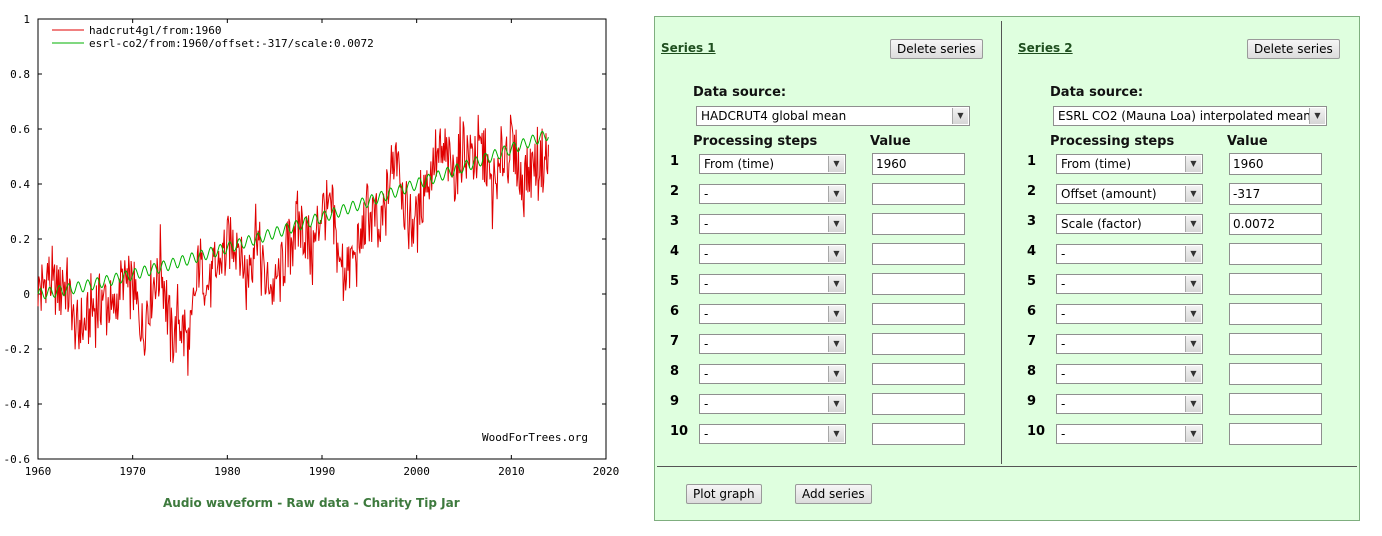  Describe the element at coordinates (416, 471) in the screenshot. I see `x-tick-label: 2000` at that location.